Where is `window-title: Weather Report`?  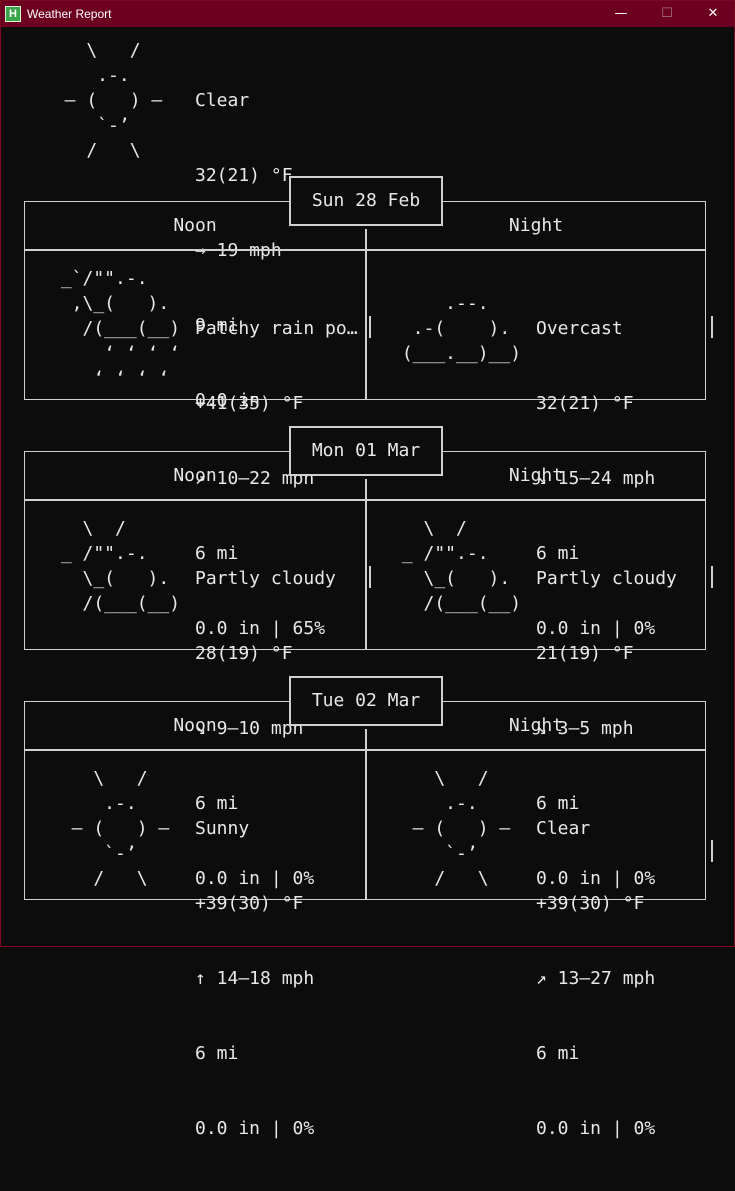
window-title: Weather Report is located at coordinates (69, 14).